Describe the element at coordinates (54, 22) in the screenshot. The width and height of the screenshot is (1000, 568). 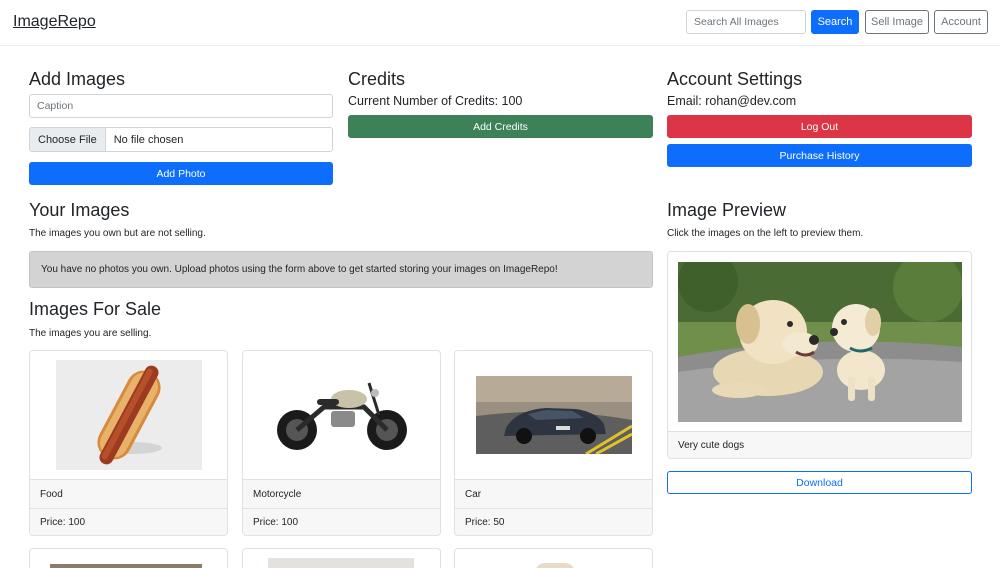
I see `brand-link: ImageRepo` at that location.